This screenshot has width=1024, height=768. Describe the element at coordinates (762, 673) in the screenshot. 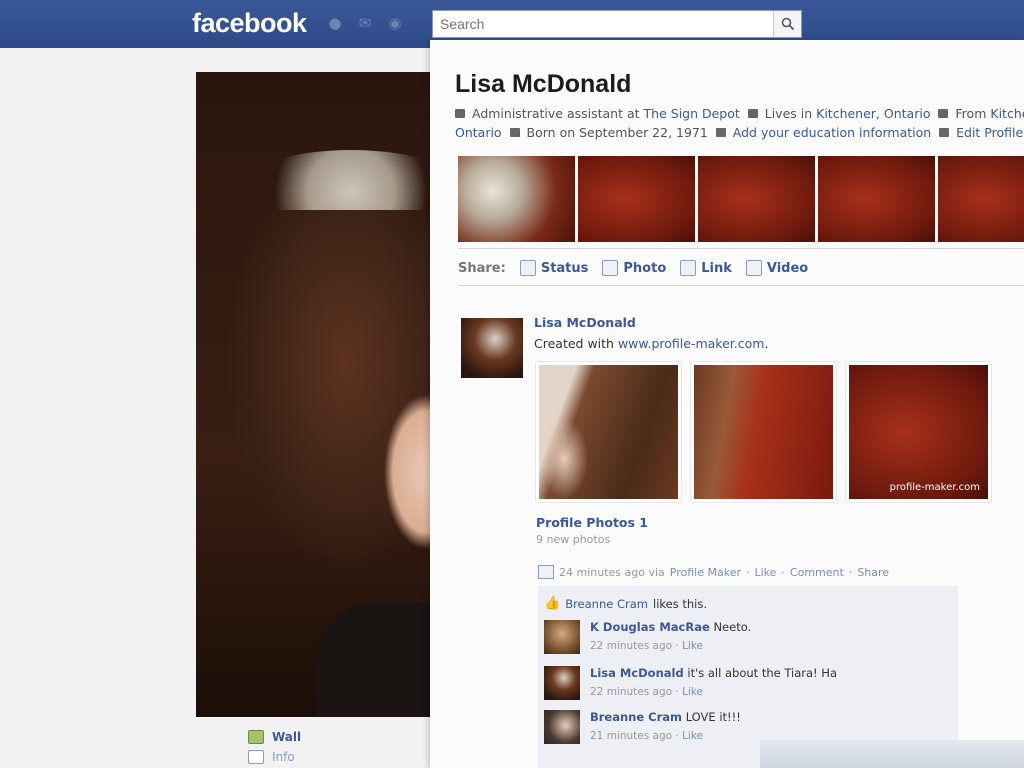

I see `comment-text: it's all about the Tiara! Ha` at that location.